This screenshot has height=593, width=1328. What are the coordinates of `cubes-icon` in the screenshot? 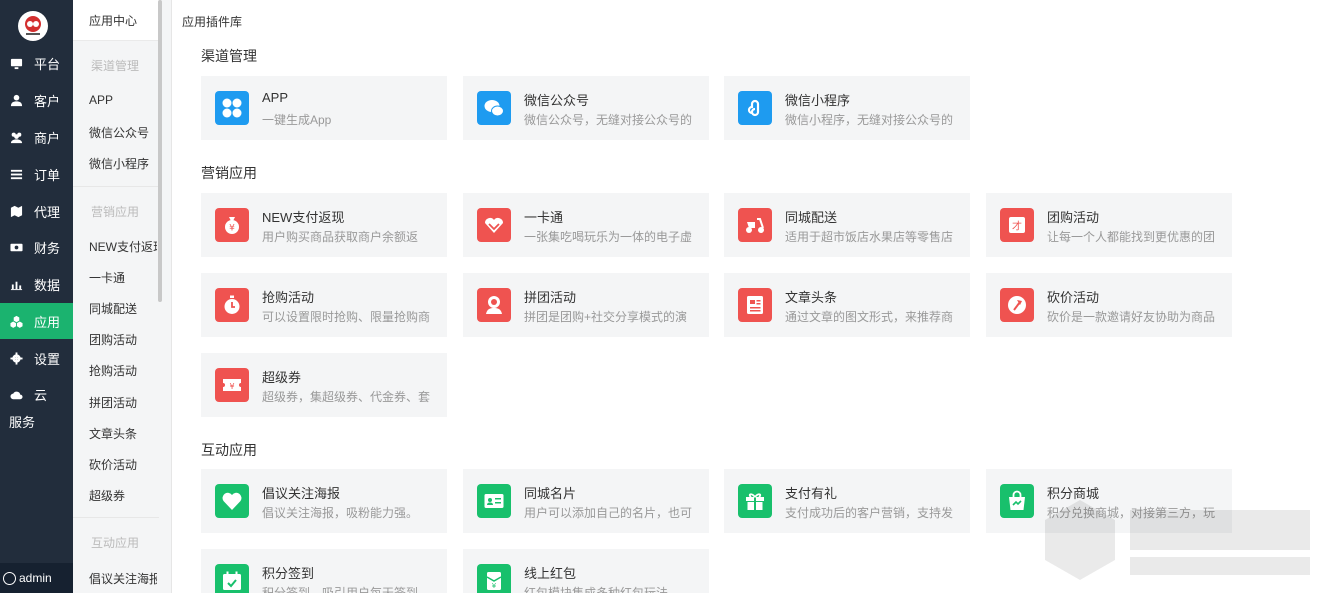 It's located at (16, 321).